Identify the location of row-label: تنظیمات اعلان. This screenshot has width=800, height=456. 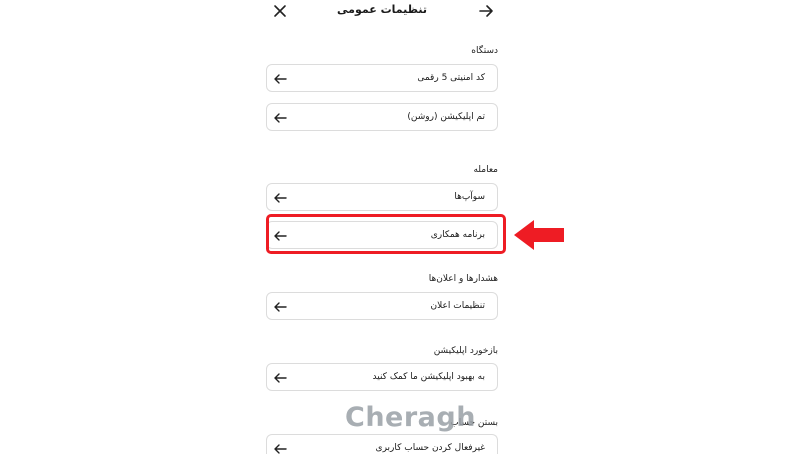
(457, 306).